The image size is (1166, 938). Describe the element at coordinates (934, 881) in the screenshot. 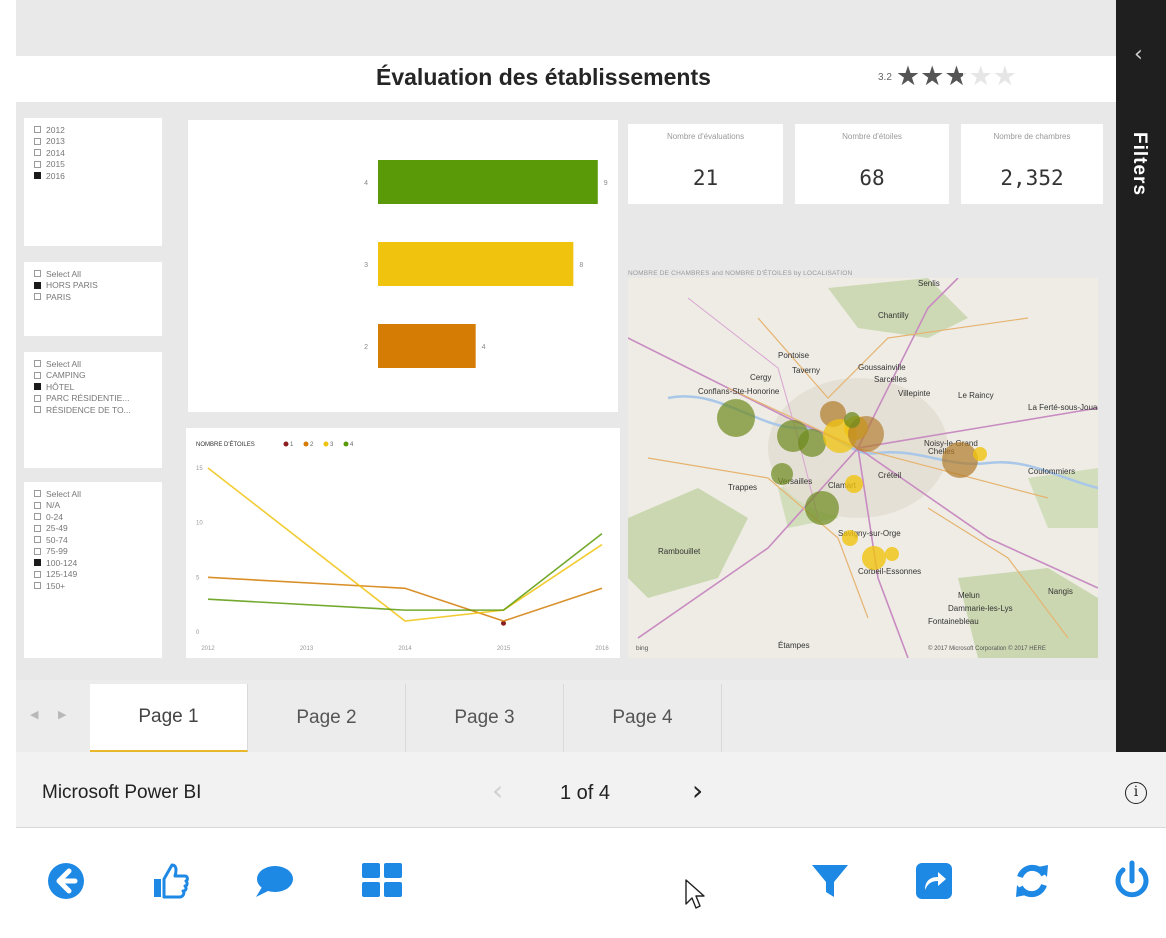

I see `share-icon` at that location.